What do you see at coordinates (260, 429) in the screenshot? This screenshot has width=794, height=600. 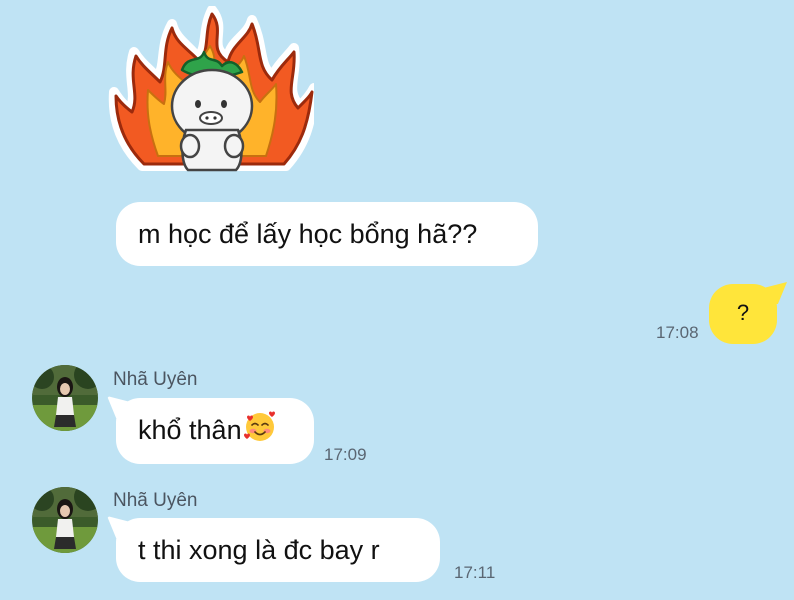 I see `smiling-face-with-hearts-icon` at bounding box center [260, 429].